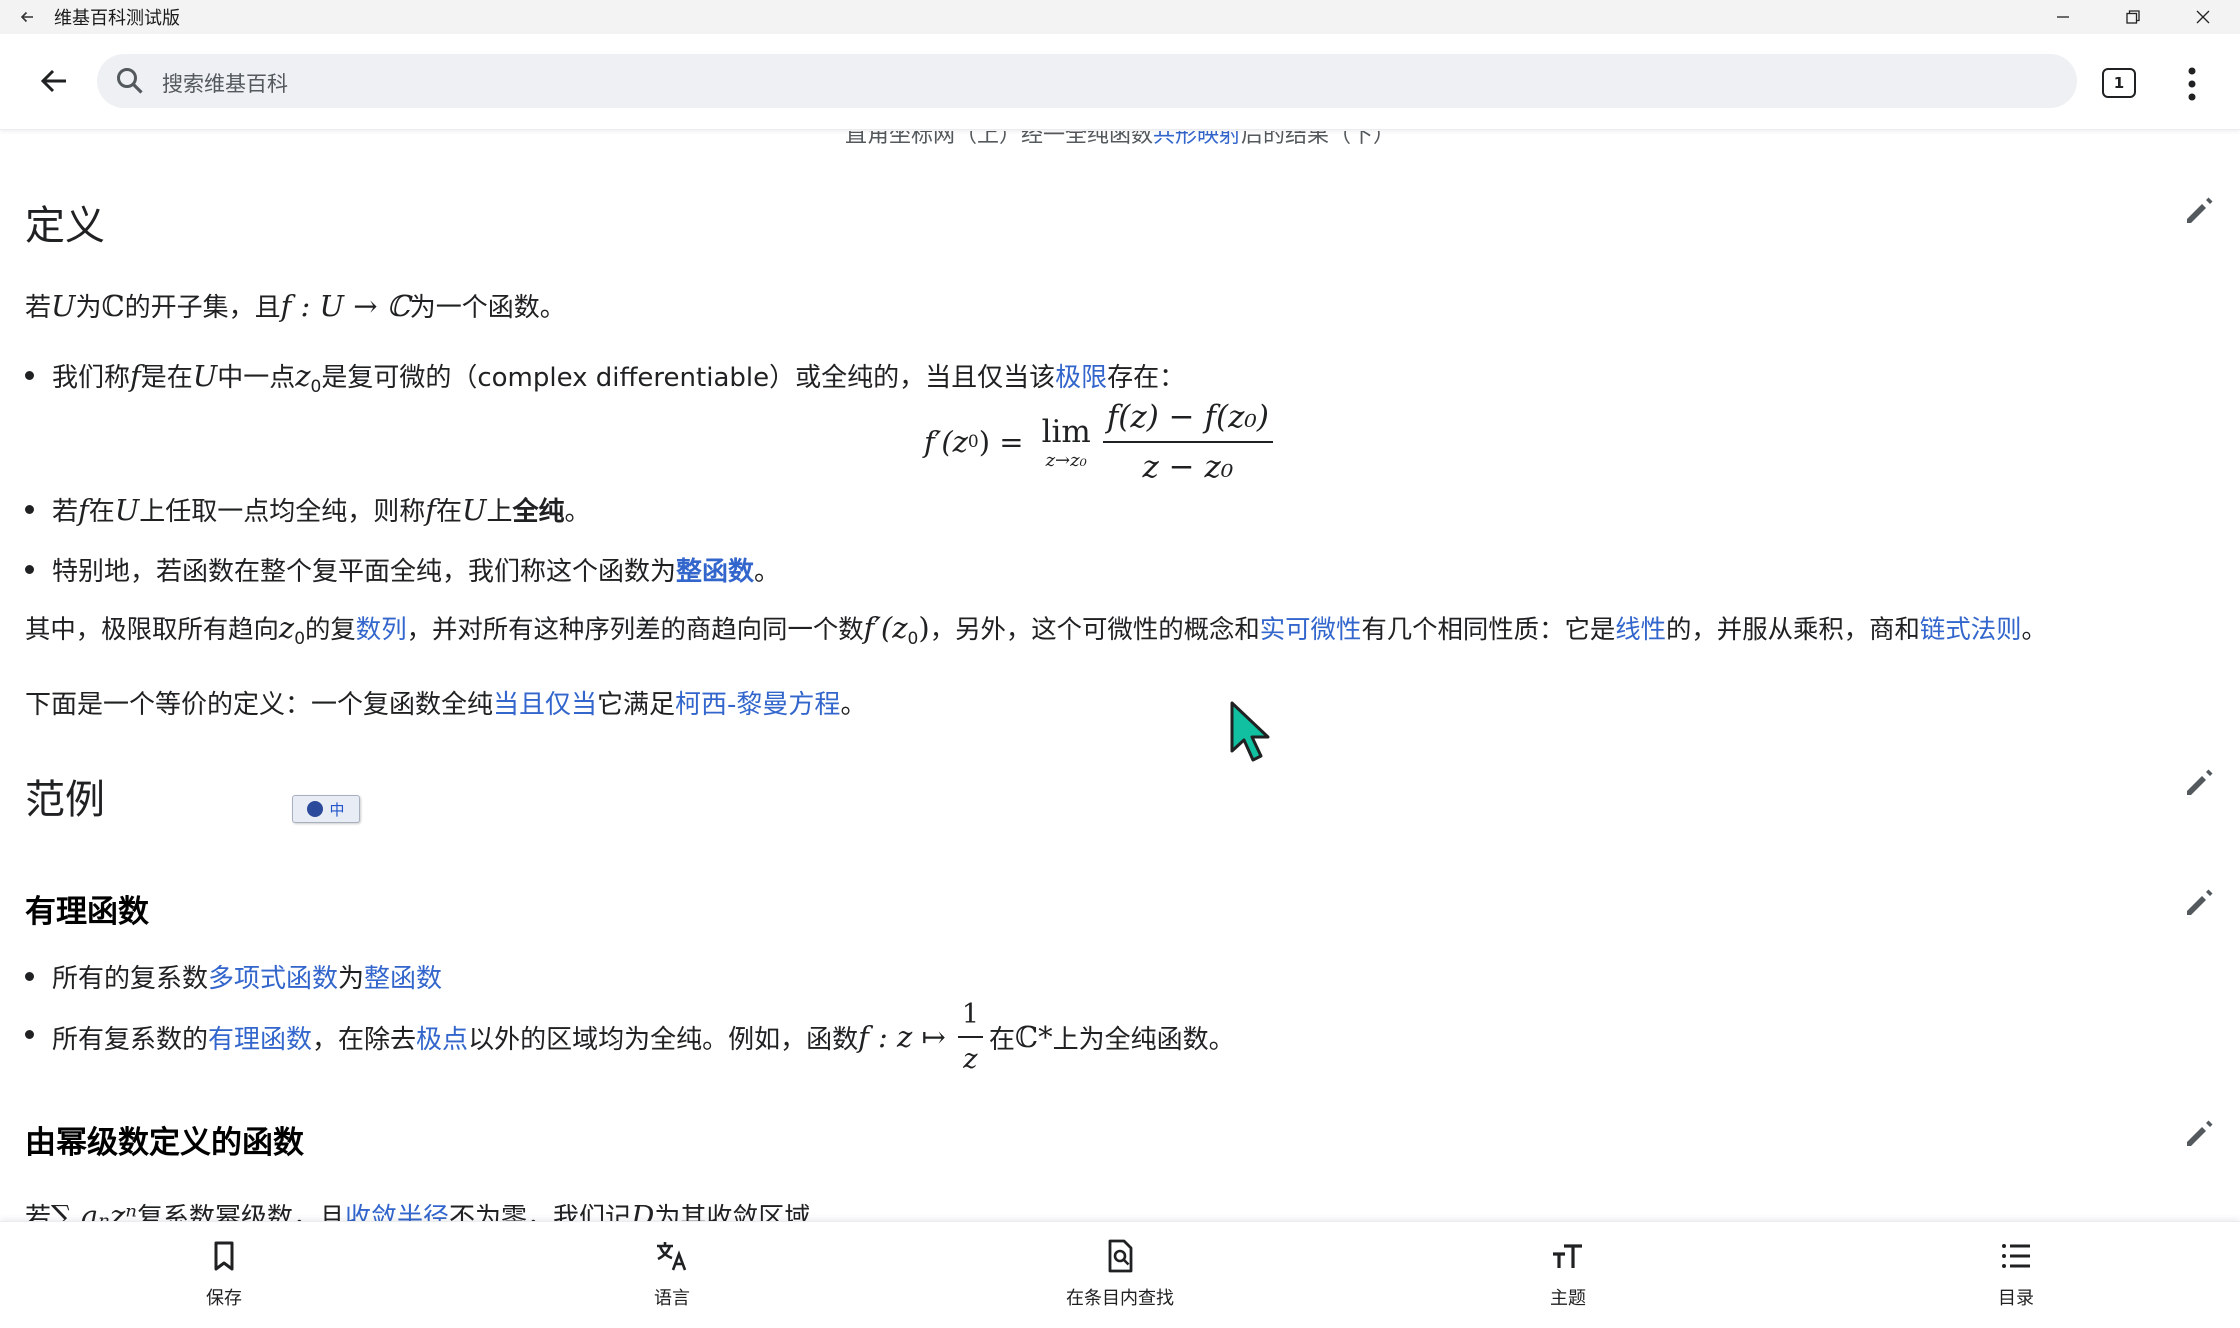 The height and width of the screenshot is (1328, 2240). I want to click on subsection-heading-rational: 有理函数, so click(87, 912).